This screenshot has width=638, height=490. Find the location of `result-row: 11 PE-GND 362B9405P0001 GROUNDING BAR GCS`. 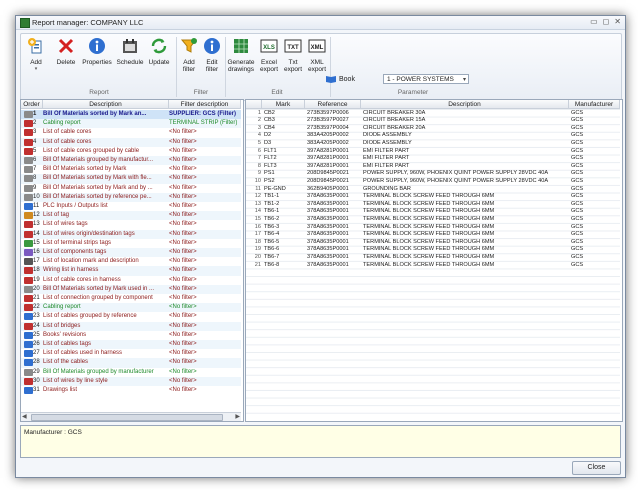

result-row: 11 PE-GND 362B9405P0001 GROUNDING BAR GCS is located at coordinates (433, 190).